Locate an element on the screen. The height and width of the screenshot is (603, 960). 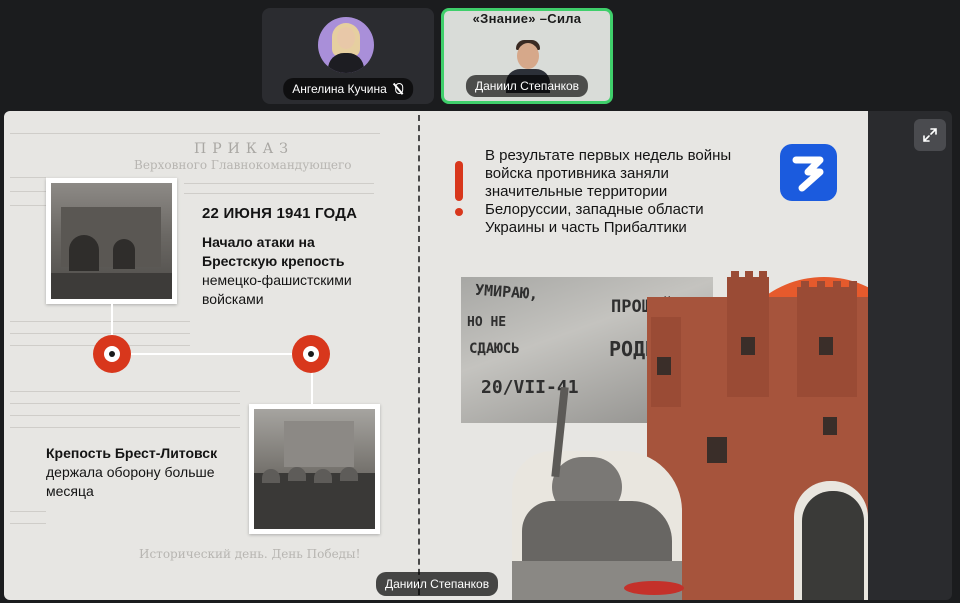
wall-text: НО НЕ is located at coordinates (487, 322).